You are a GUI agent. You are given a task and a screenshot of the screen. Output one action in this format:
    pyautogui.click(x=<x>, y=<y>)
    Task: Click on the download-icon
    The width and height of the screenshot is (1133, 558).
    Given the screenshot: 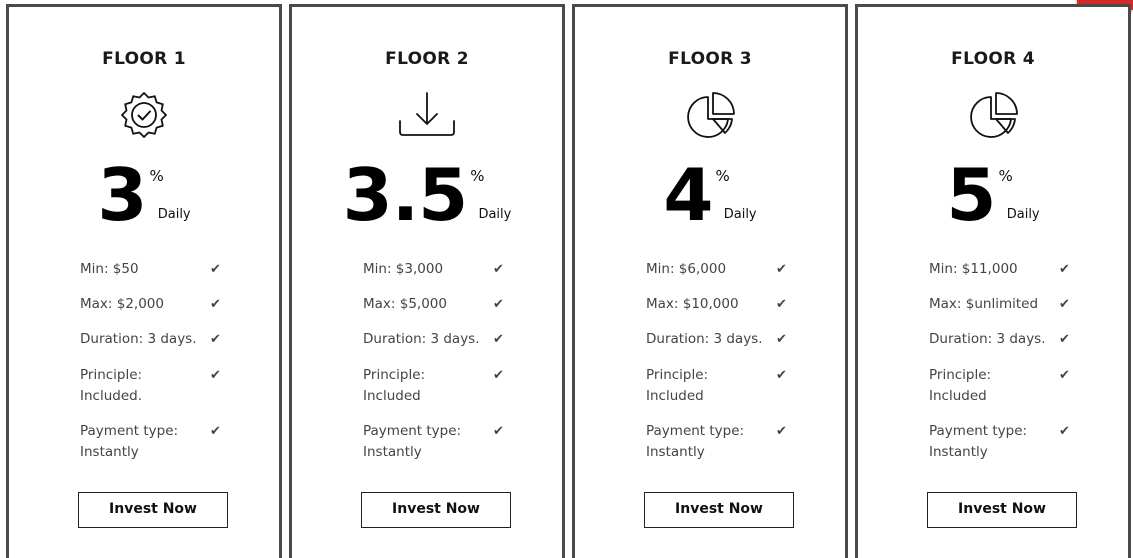 What is the action you would take?
    pyautogui.click(x=427, y=117)
    